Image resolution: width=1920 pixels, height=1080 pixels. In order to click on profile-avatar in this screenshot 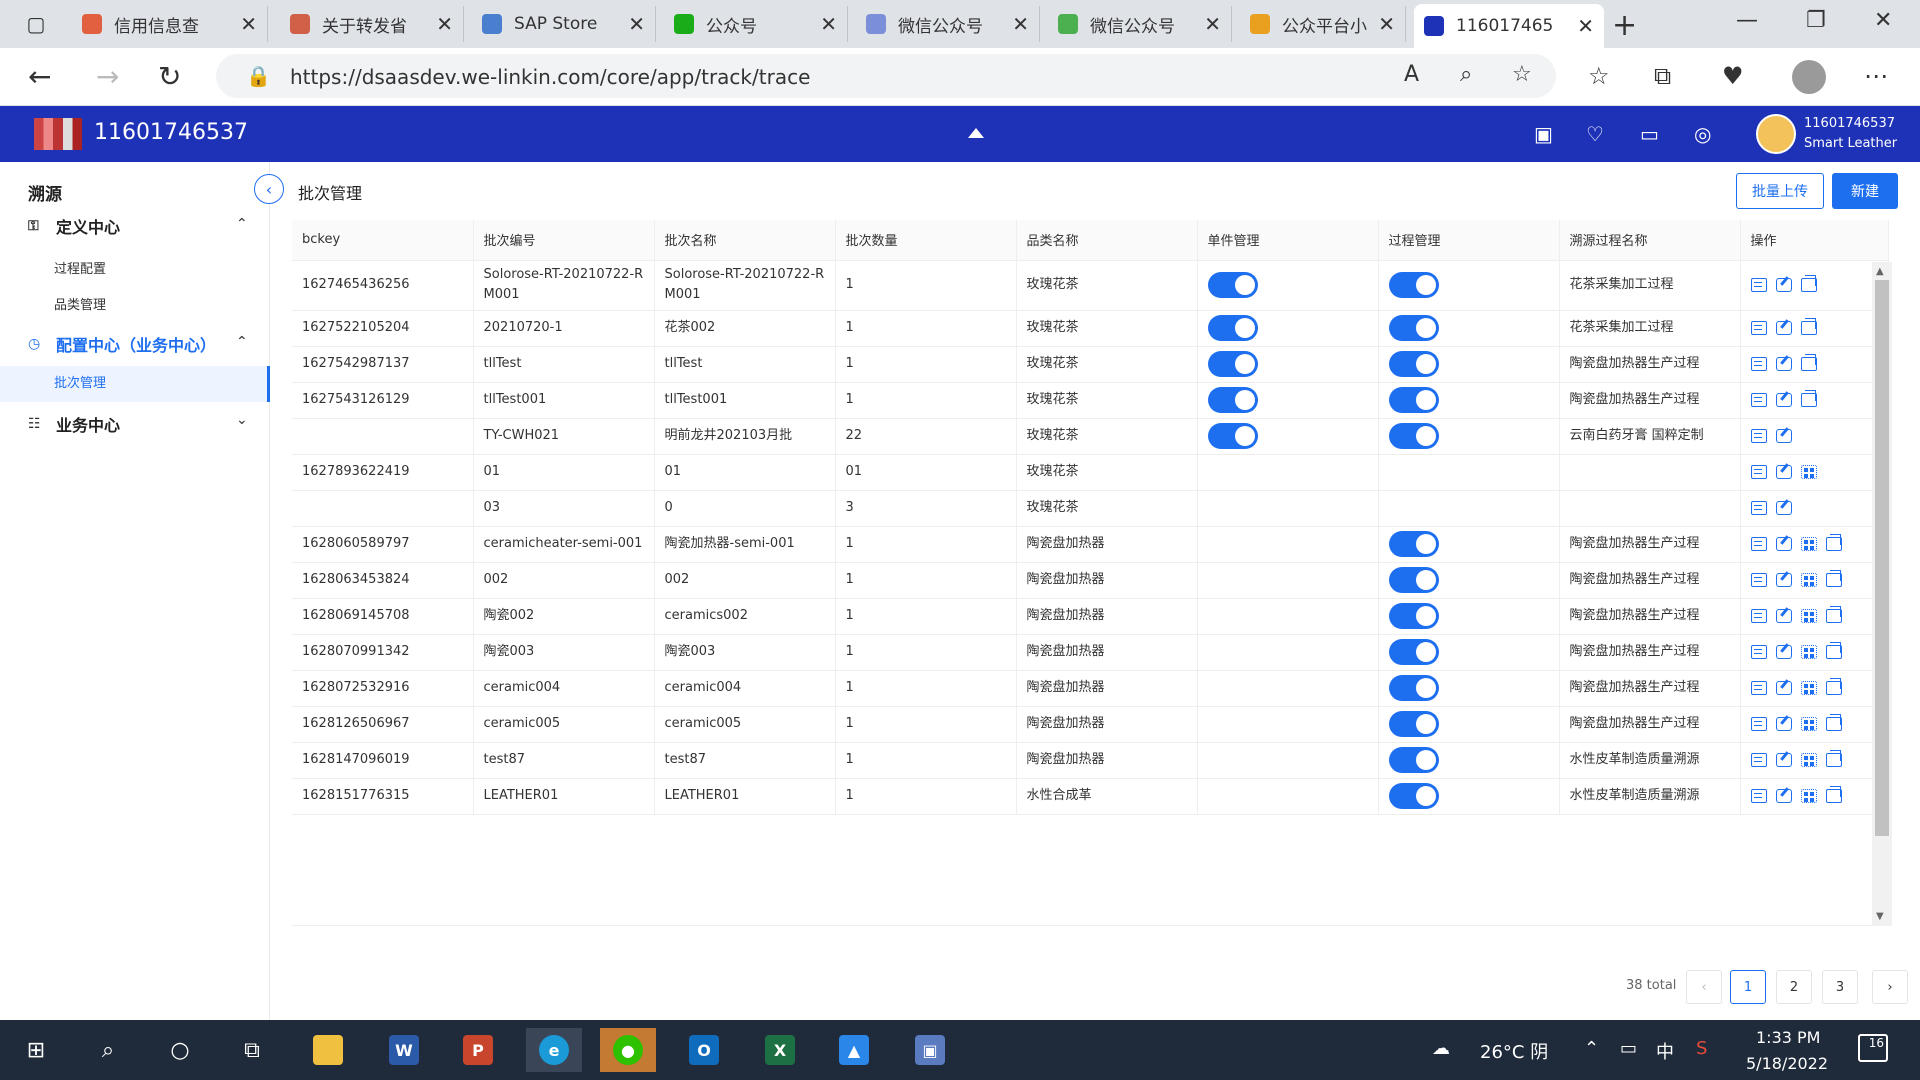, I will do `click(1809, 77)`.